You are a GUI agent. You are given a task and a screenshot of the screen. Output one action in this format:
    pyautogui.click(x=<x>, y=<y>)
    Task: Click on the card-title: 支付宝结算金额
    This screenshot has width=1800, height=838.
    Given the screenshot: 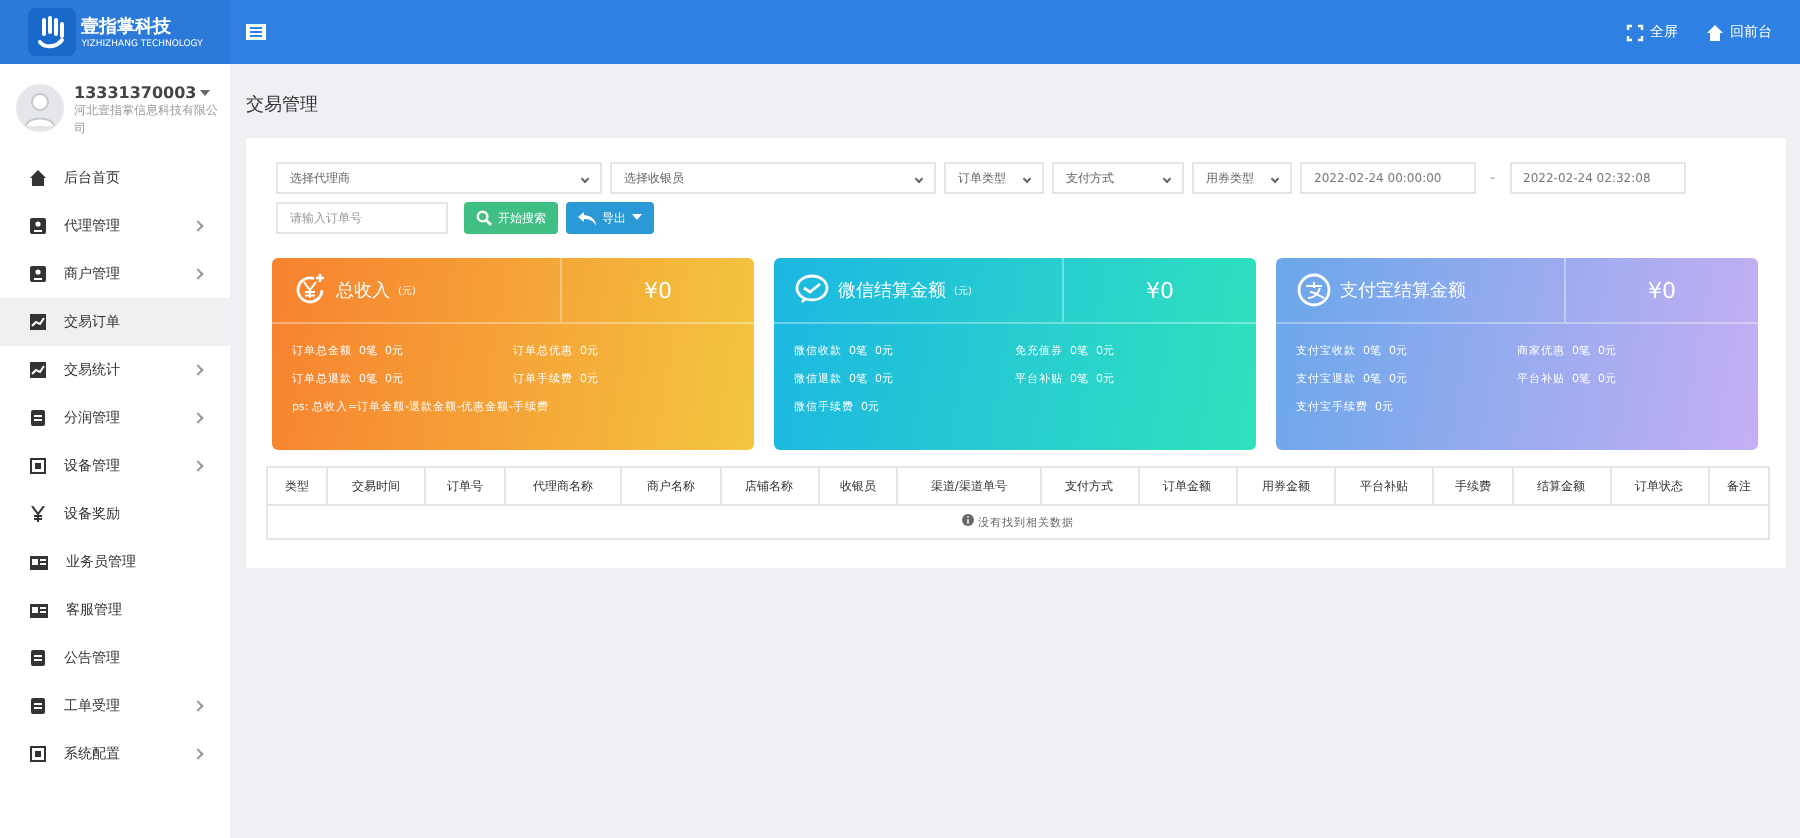 What is the action you would take?
    pyautogui.click(x=1403, y=291)
    